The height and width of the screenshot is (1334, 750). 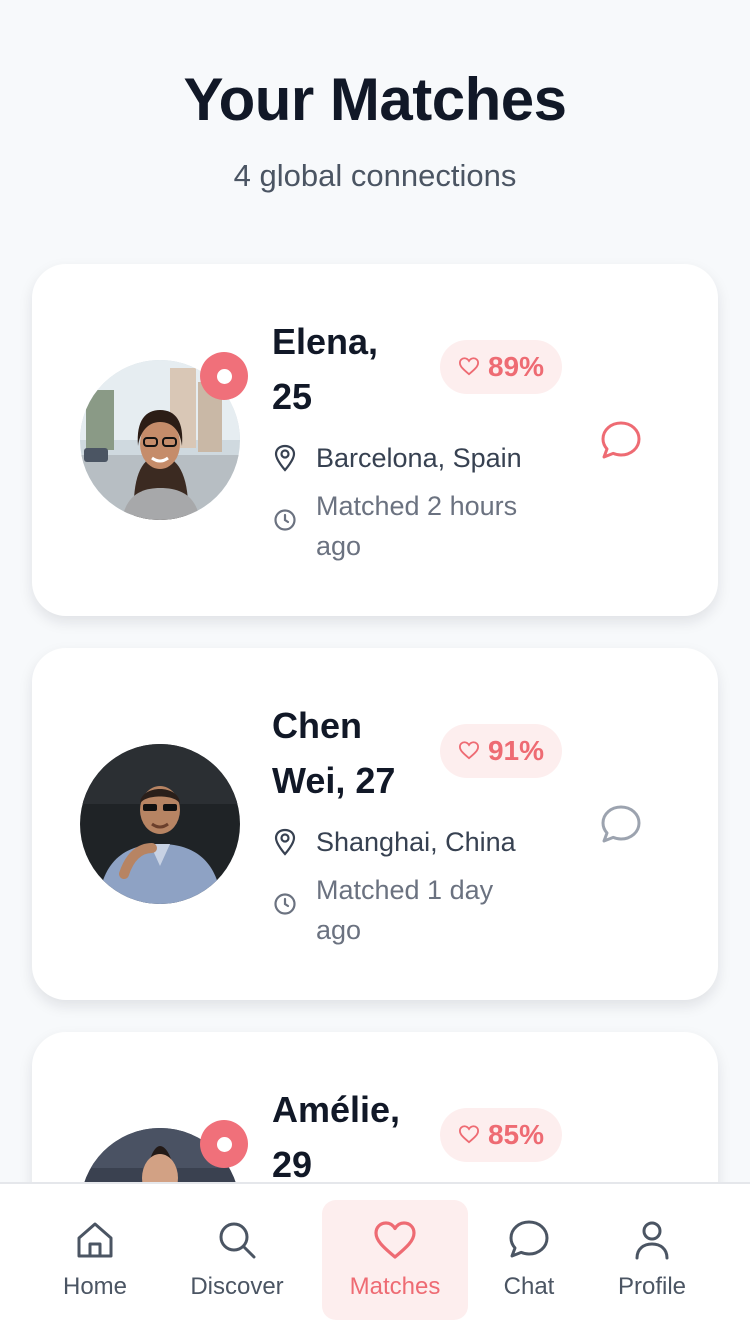 I want to click on compatibility-score: 91%, so click(x=515, y=750).